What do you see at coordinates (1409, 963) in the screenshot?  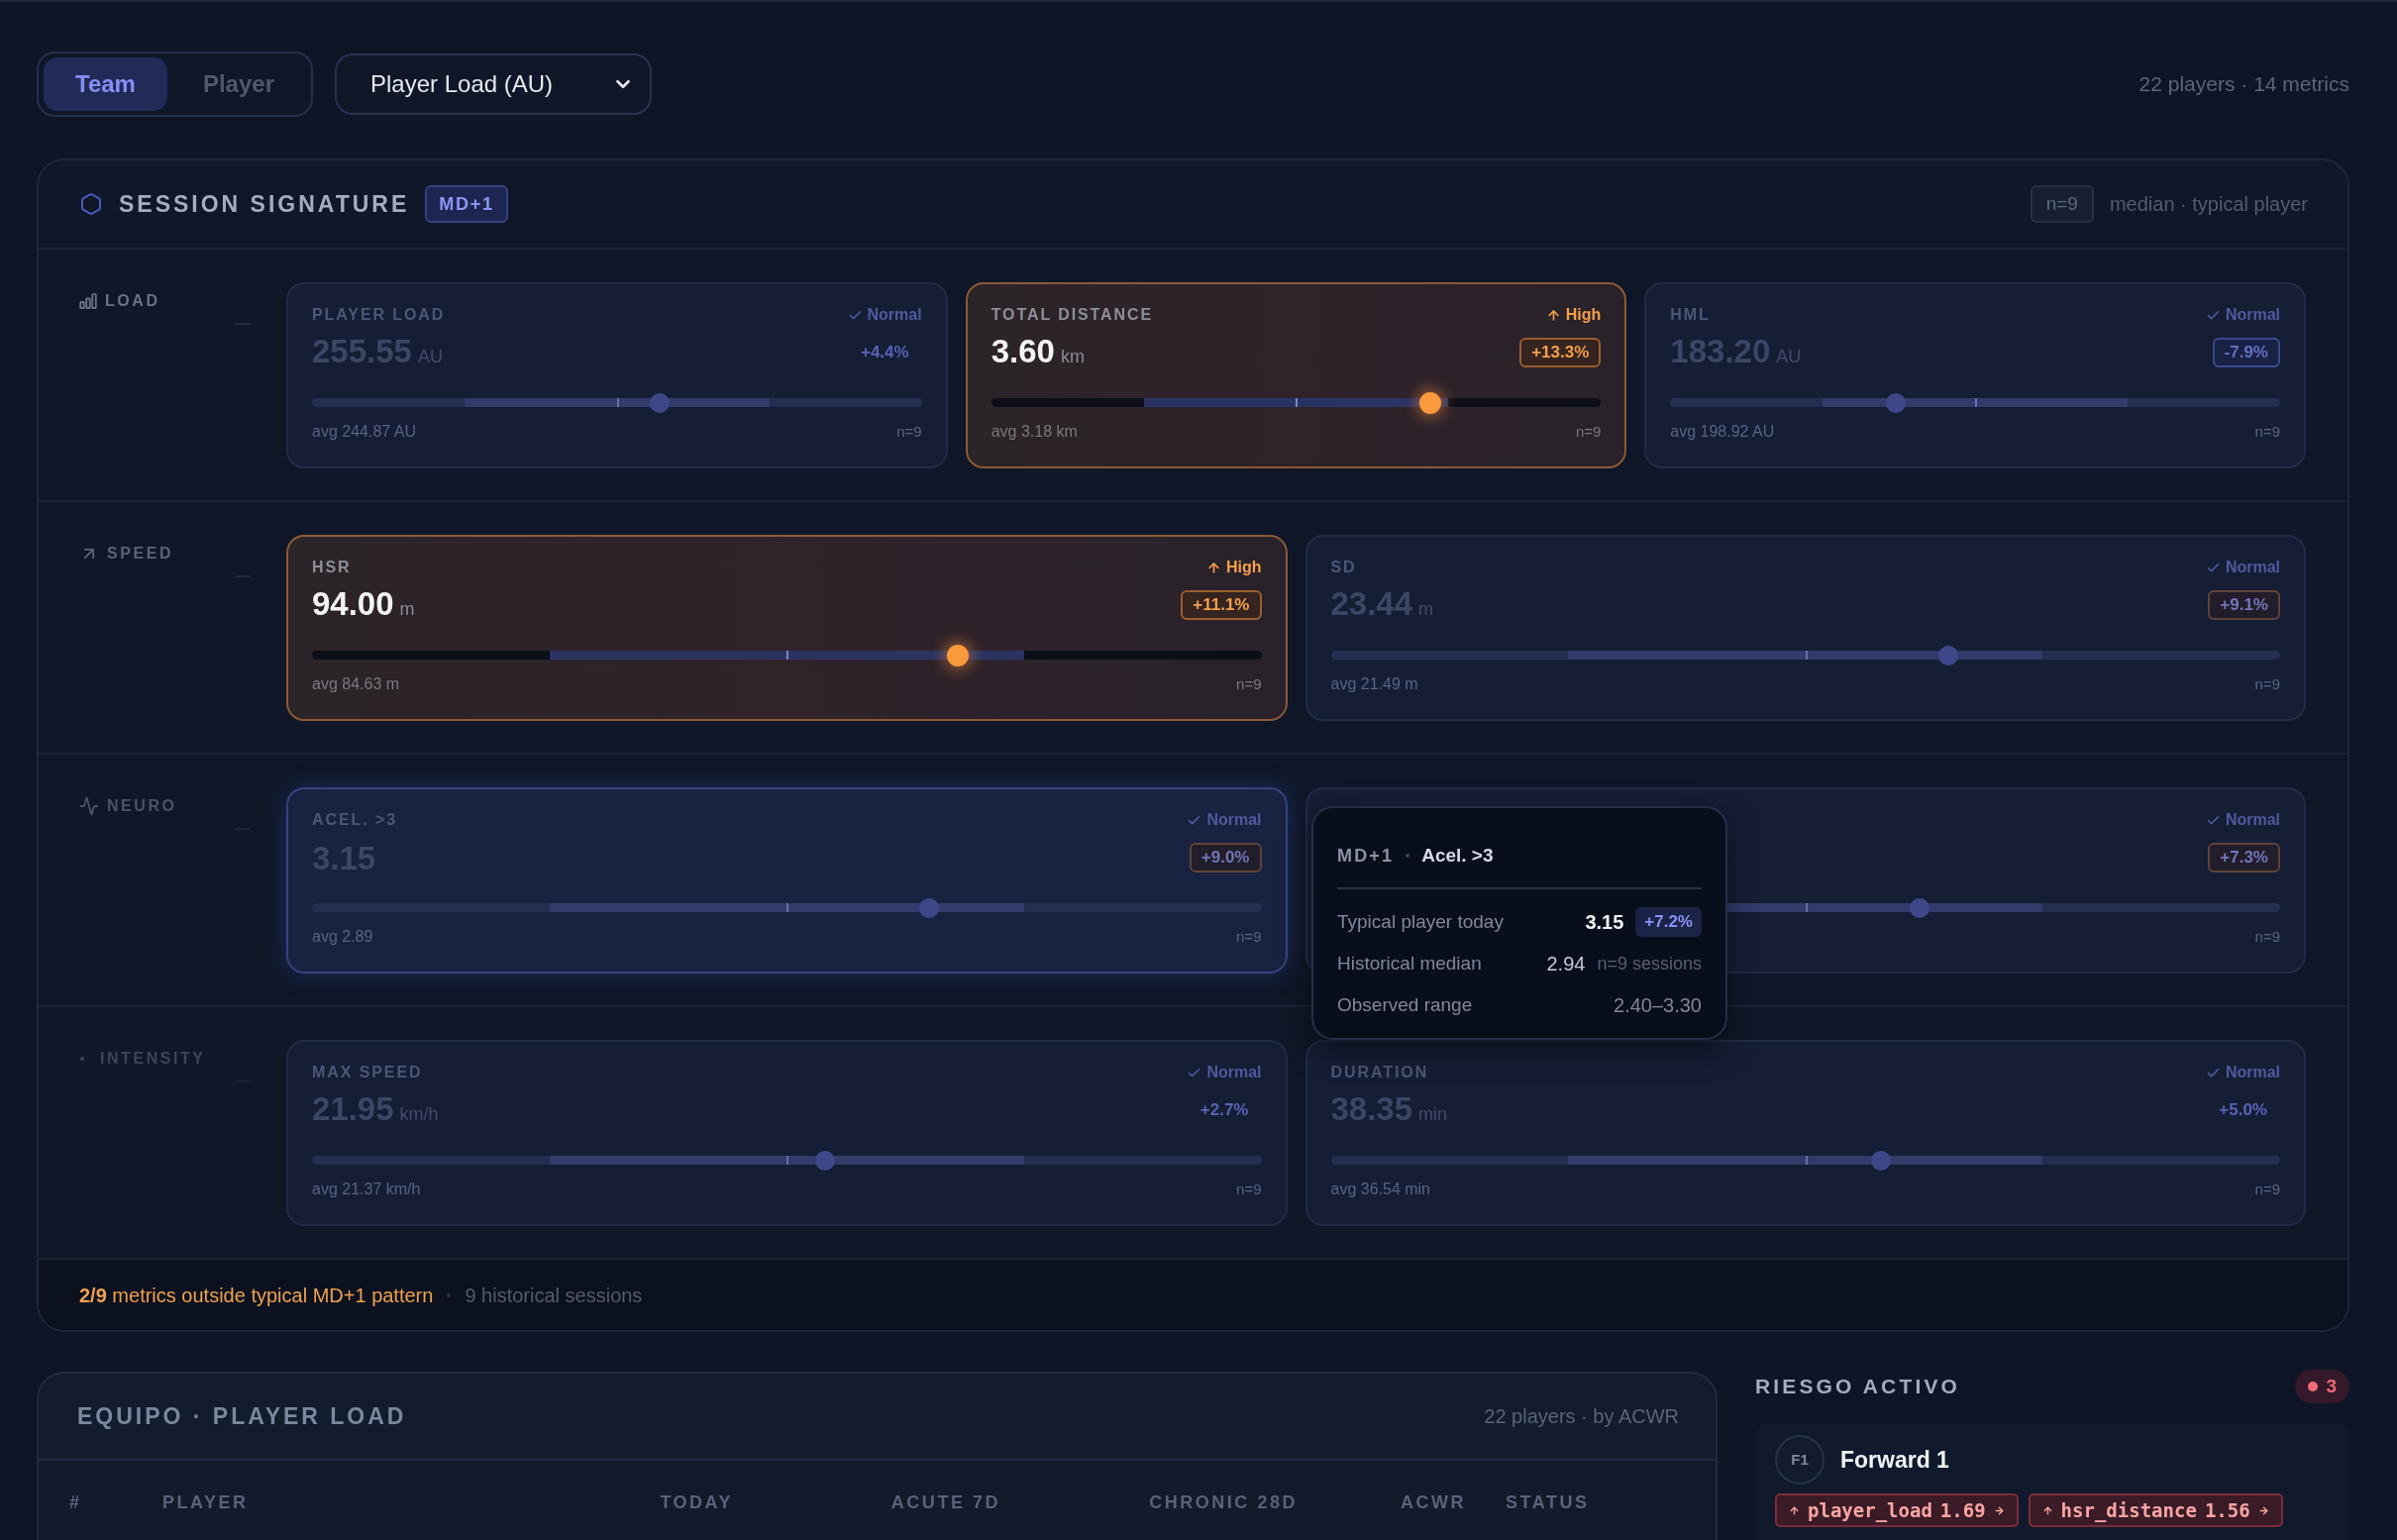 I see `tooltip-row-label: Historical median` at bounding box center [1409, 963].